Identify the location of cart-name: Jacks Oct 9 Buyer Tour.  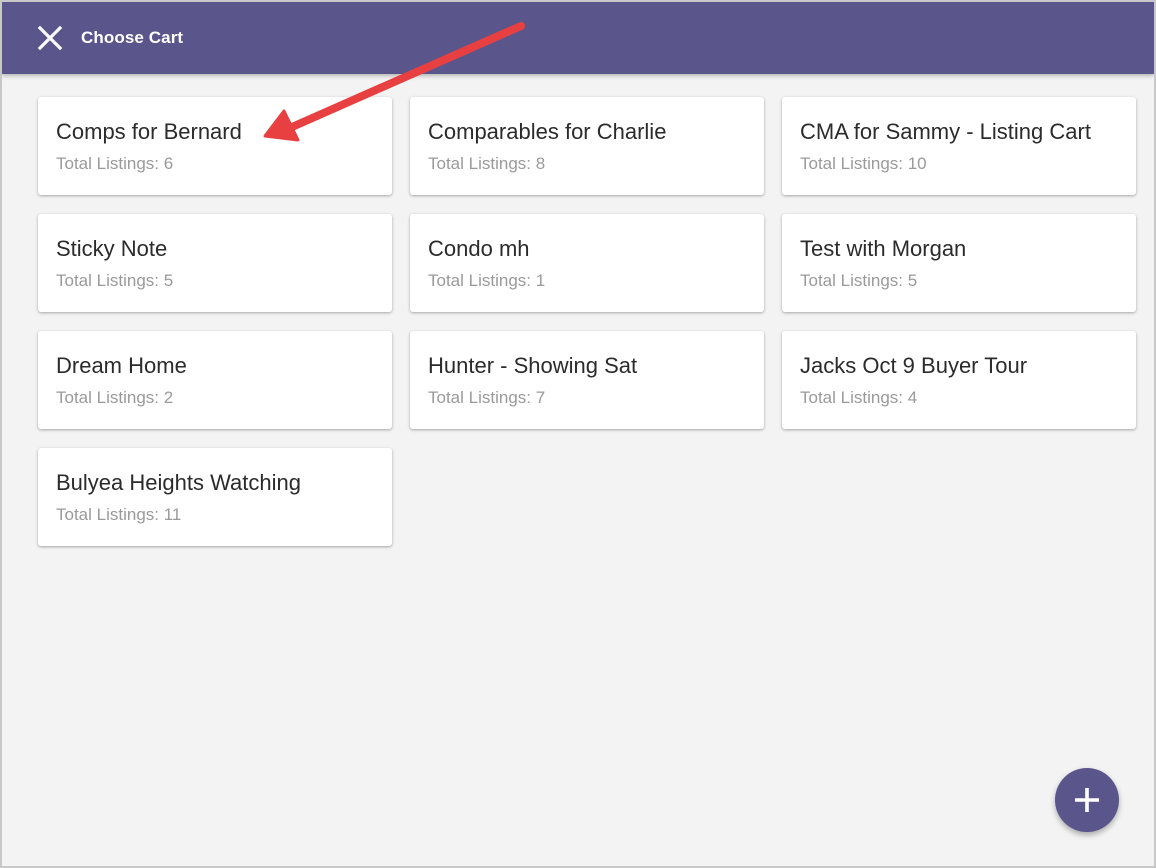
(914, 365).